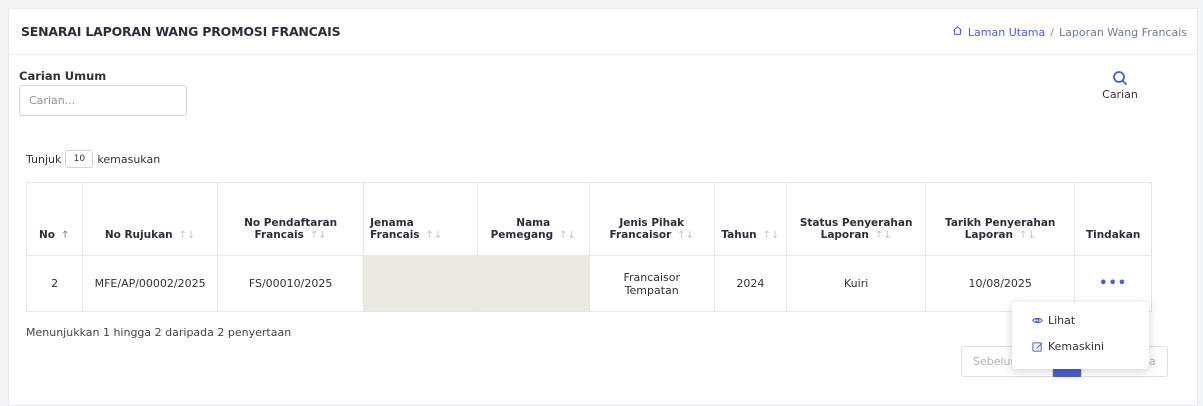  Describe the element at coordinates (129, 159) in the screenshot. I see `show-entries-suffix: kemasukan` at that location.